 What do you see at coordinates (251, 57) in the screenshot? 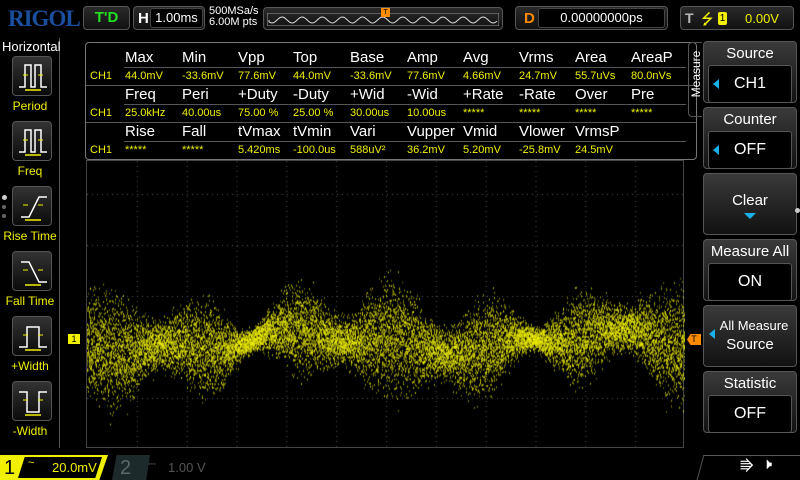
I see `measurement-name: Vpp` at bounding box center [251, 57].